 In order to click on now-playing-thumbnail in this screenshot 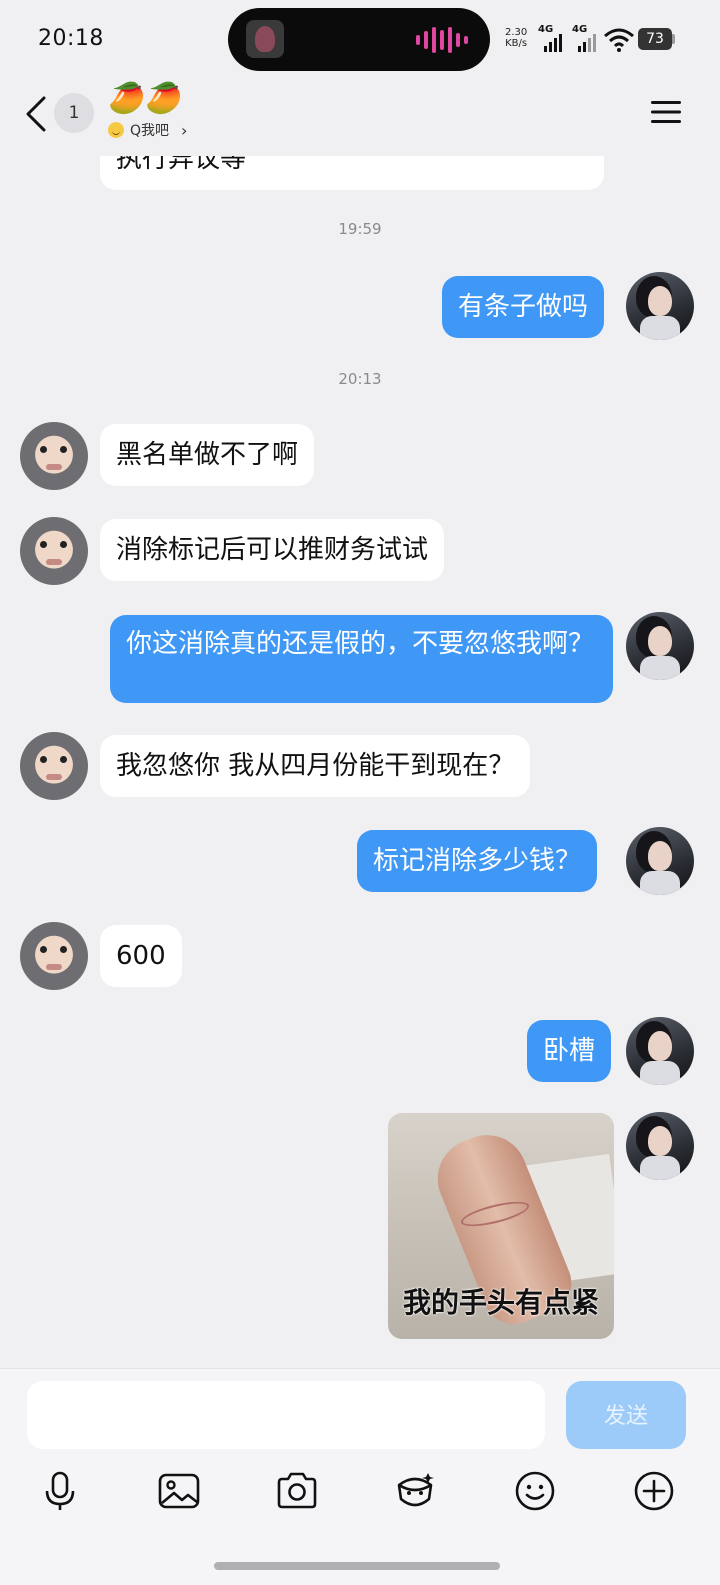, I will do `click(265, 39)`.